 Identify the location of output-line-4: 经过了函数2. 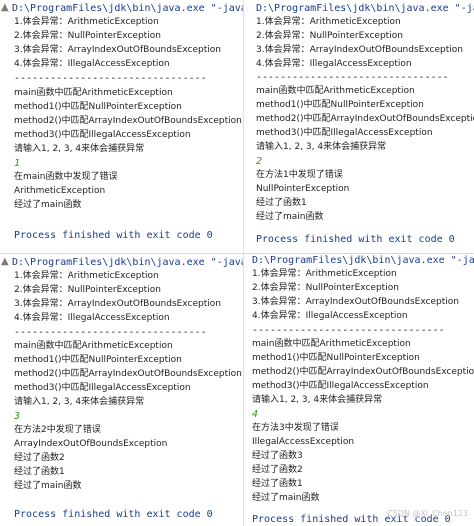
(277, 470).